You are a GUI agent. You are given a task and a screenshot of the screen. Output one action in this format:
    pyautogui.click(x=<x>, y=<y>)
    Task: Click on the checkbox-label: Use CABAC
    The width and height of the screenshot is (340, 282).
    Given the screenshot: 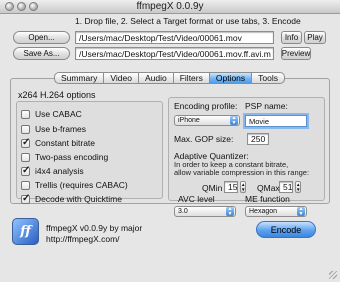 What is the action you would take?
    pyautogui.click(x=58, y=114)
    